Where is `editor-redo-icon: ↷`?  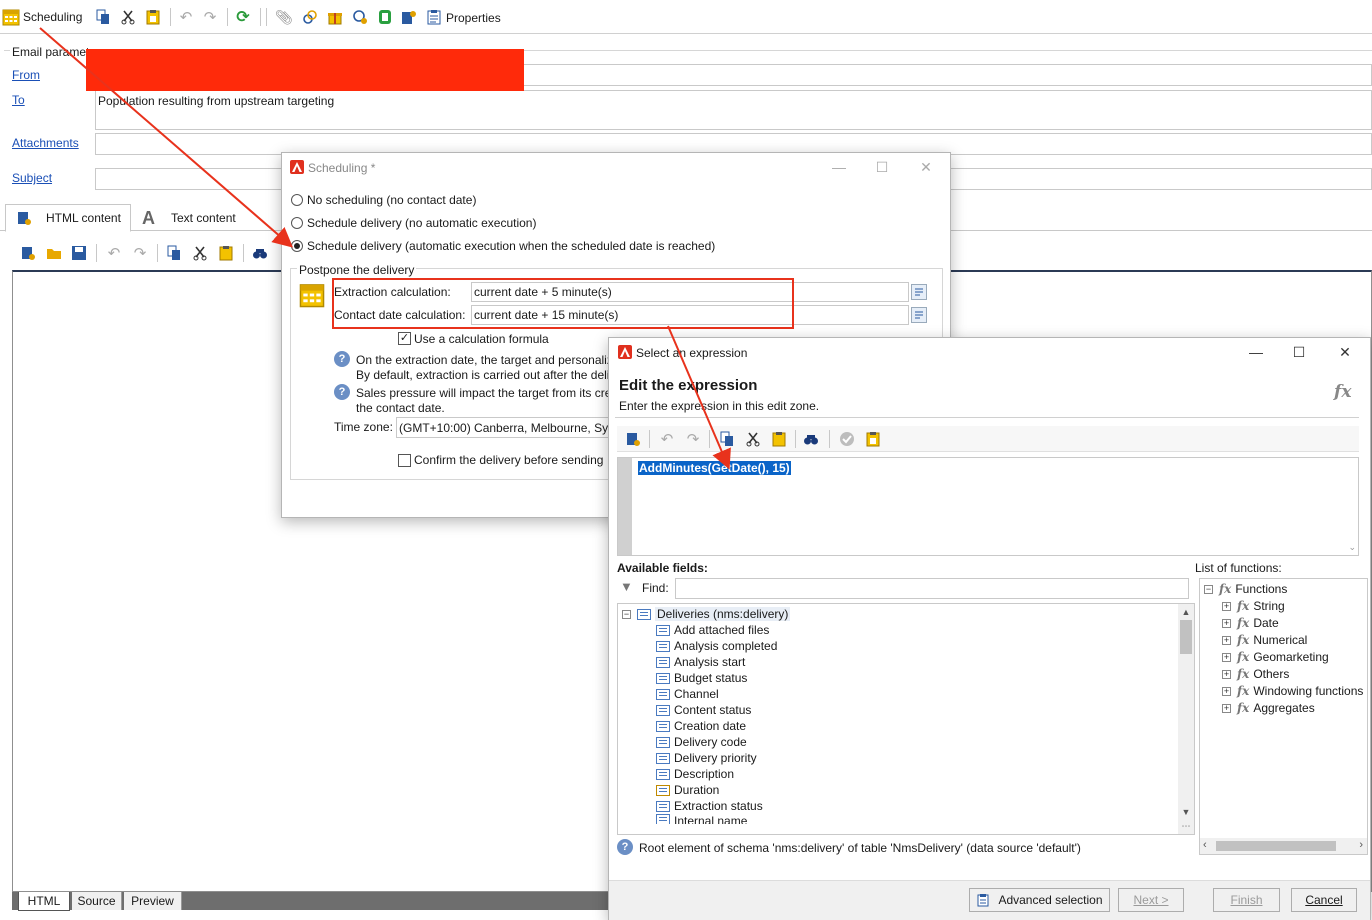
editor-redo-icon: ↷ is located at coordinates (140, 253).